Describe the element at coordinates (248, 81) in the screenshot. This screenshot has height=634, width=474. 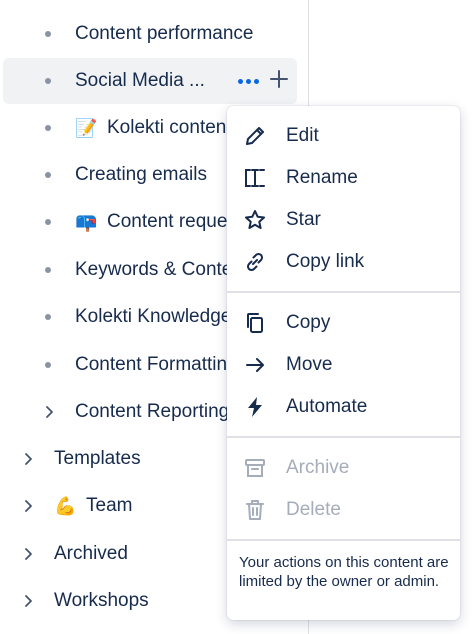
I see `more-actions-button` at that location.